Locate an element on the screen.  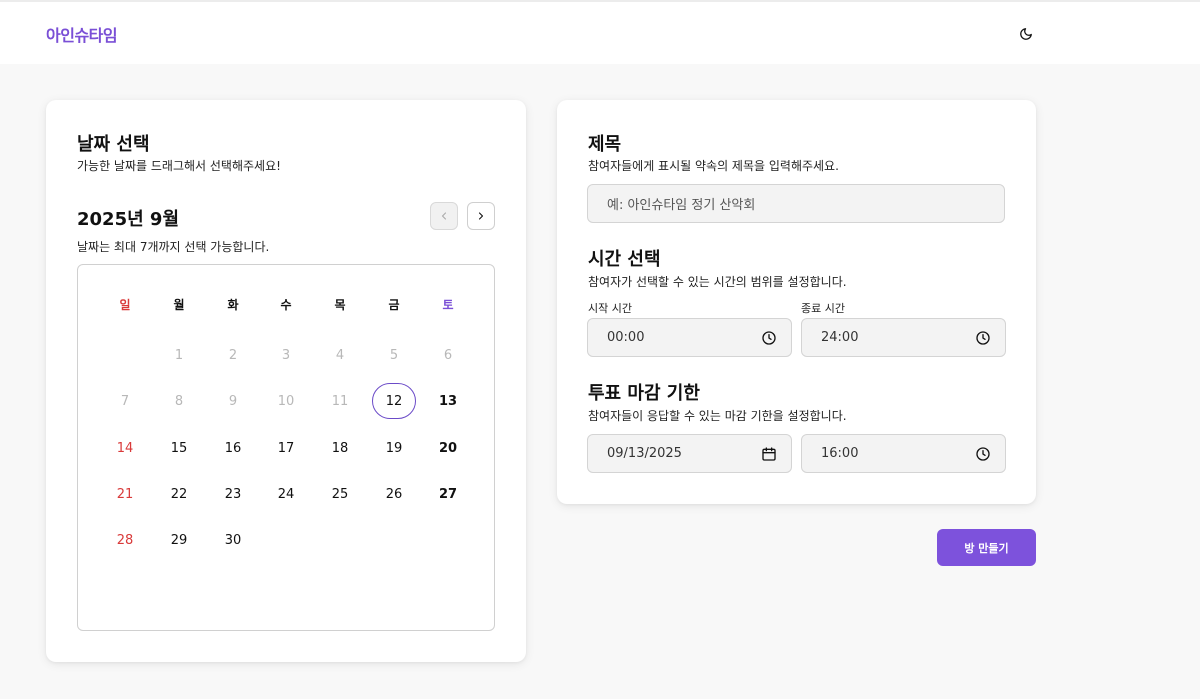
calendar-day: 9 is located at coordinates (233, 401).